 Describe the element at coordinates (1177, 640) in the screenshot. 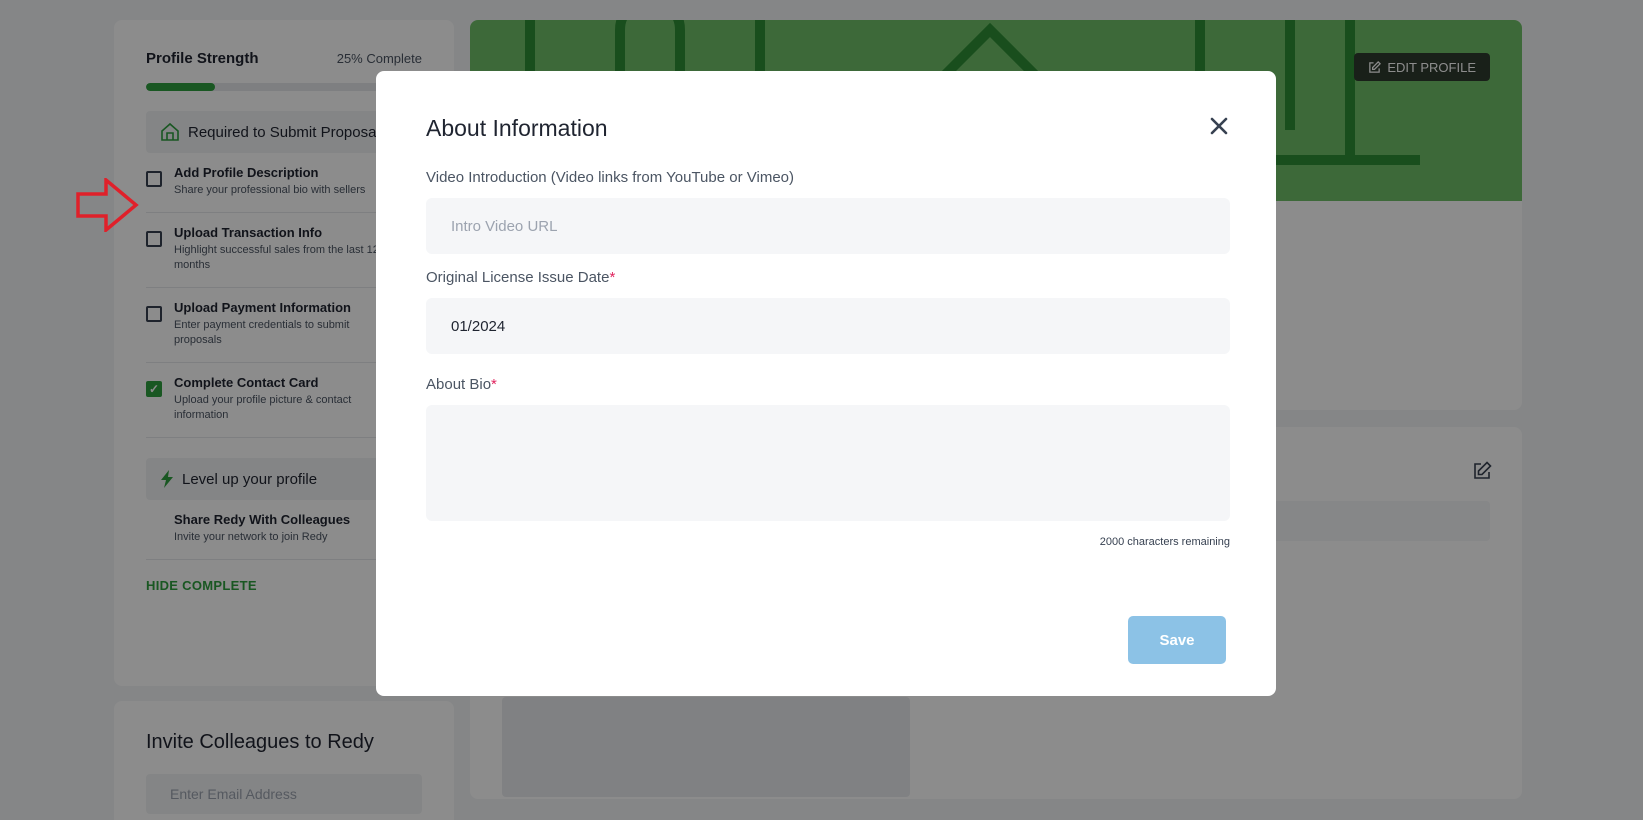

I see `save-button: Save` at that location.